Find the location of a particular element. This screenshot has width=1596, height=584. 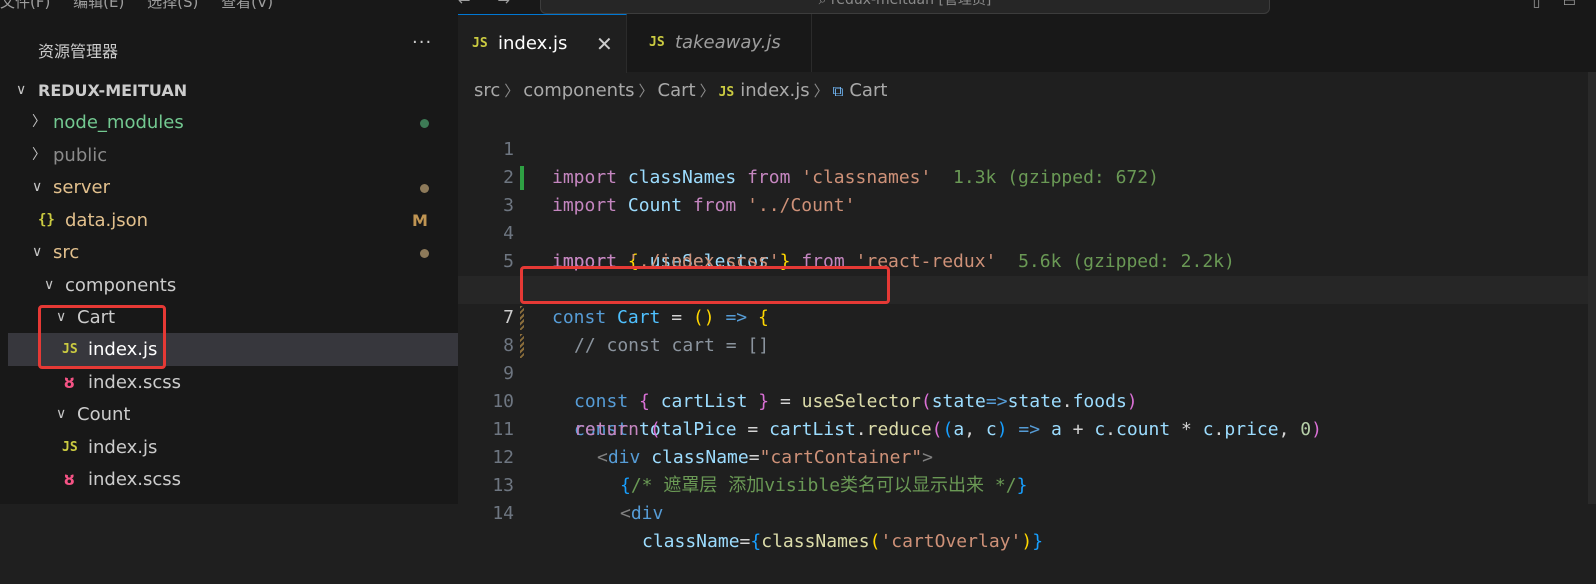

annotation-highlight-box is located at coordinates (102, 337).